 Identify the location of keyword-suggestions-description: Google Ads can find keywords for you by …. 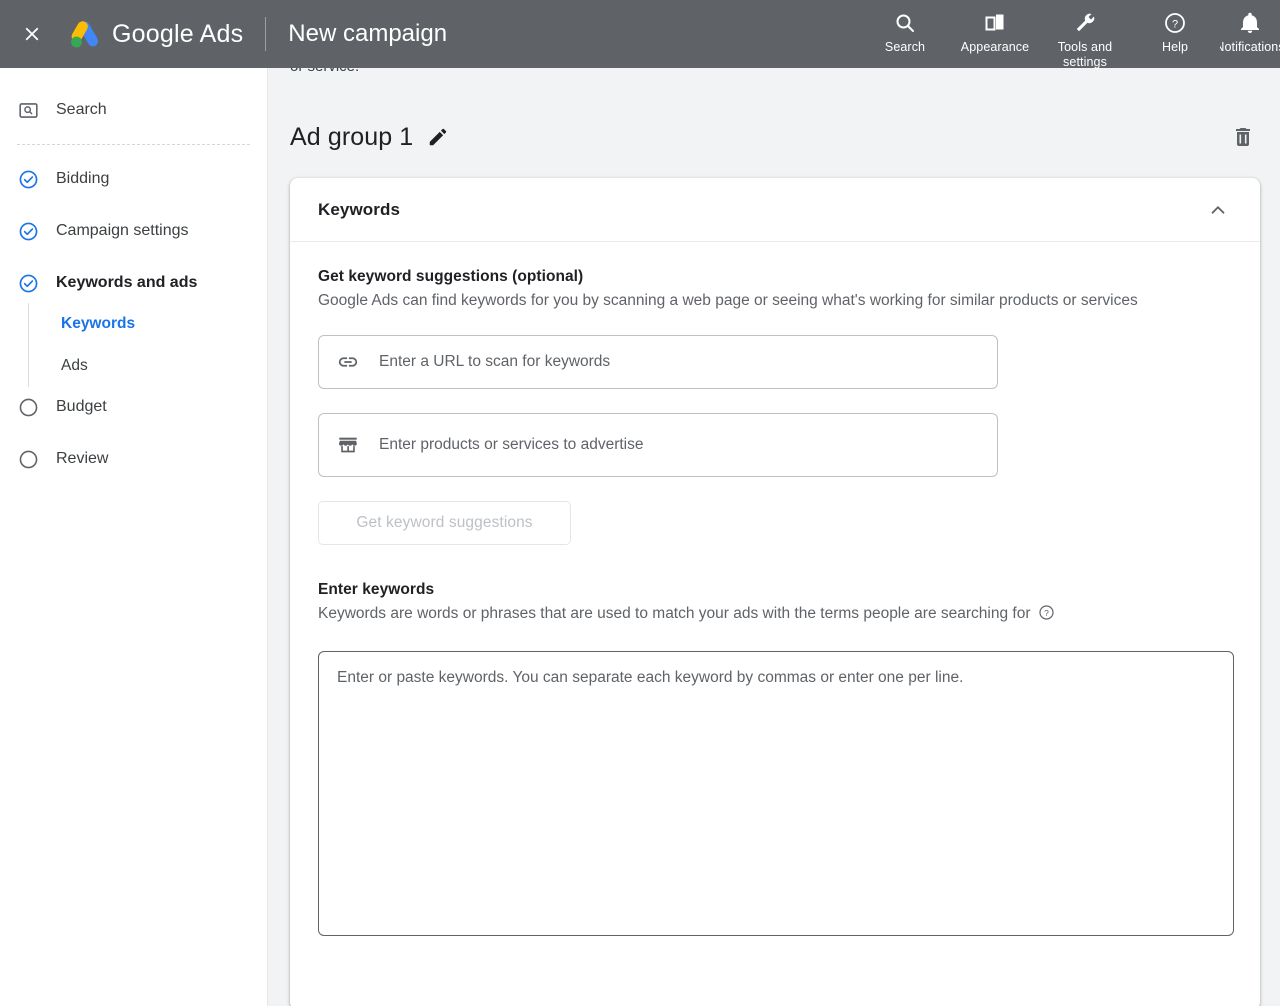
(728, 300).